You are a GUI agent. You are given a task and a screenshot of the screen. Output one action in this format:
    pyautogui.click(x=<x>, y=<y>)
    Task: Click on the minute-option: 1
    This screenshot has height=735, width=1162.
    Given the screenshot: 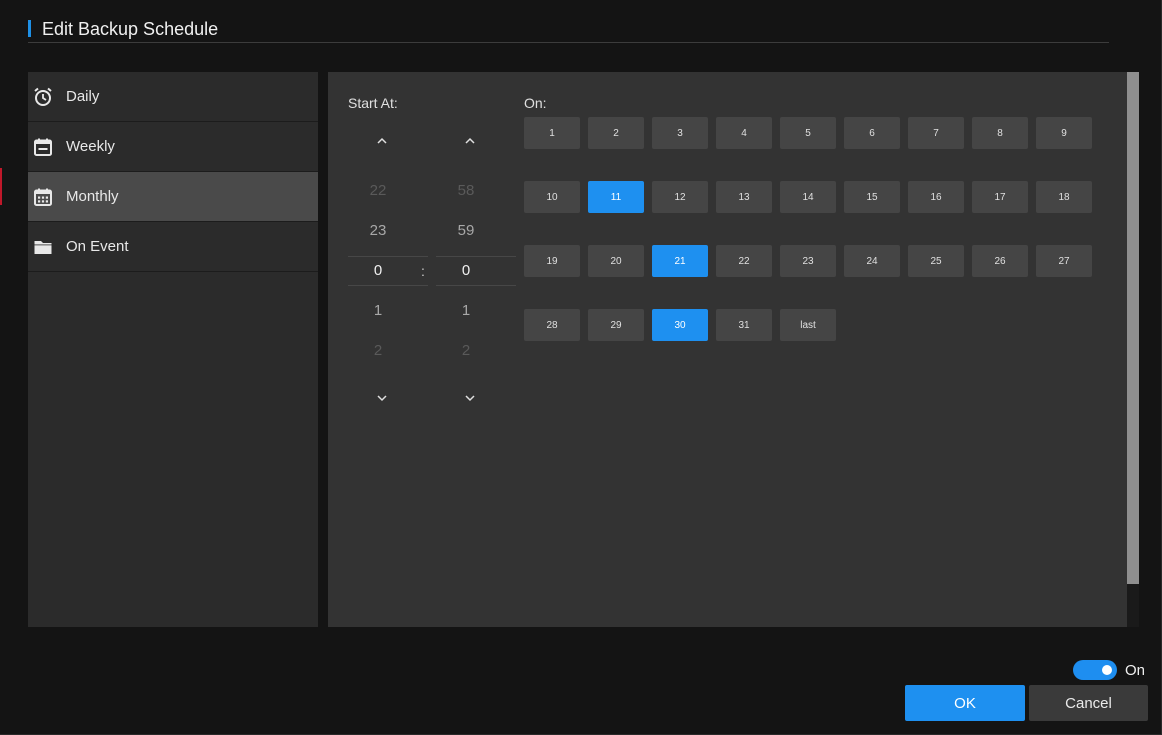 What is the action you would take?
    pyautogui.click(x=466, y=310)
    